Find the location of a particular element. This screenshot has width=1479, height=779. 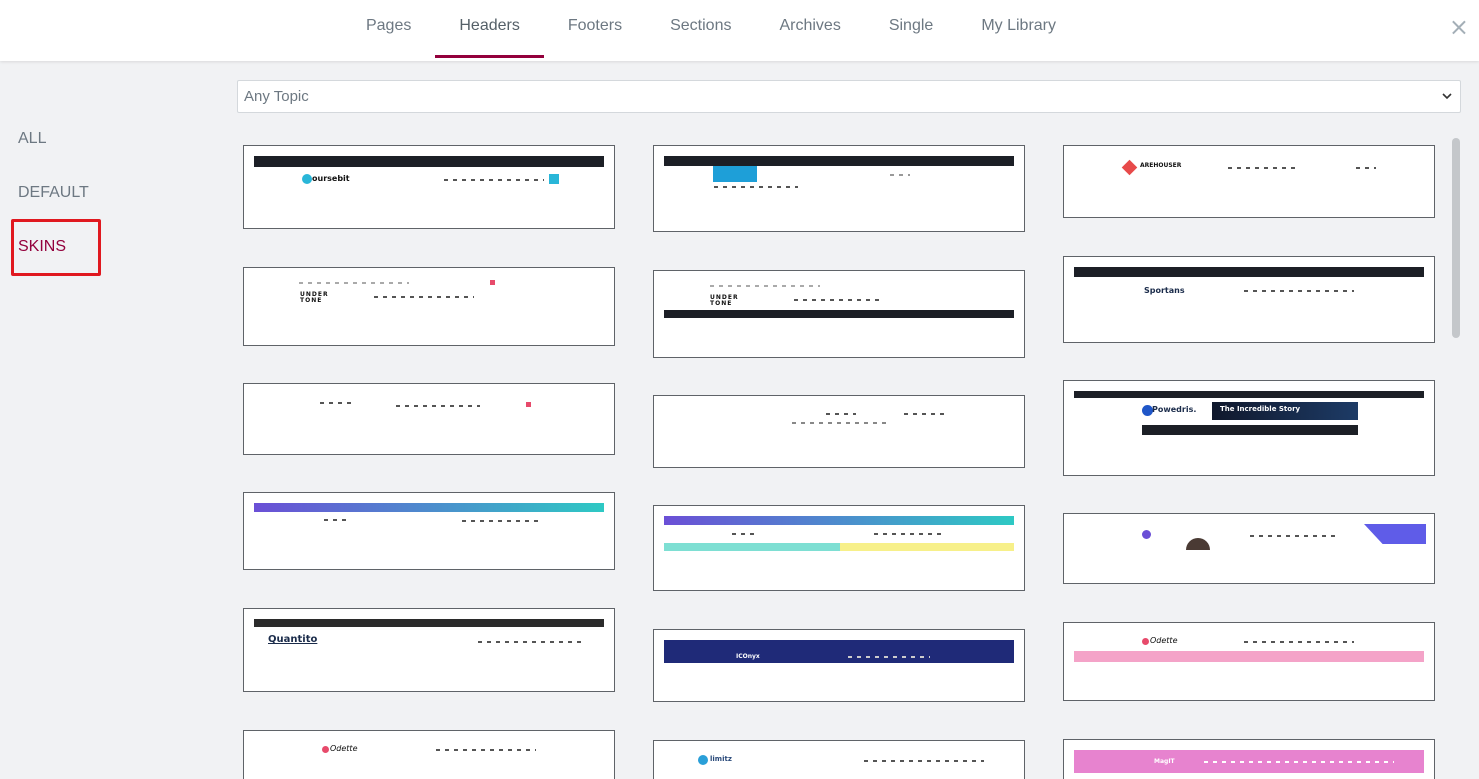

thumb-logo: Sportans is located at coordinates (1164, 290).